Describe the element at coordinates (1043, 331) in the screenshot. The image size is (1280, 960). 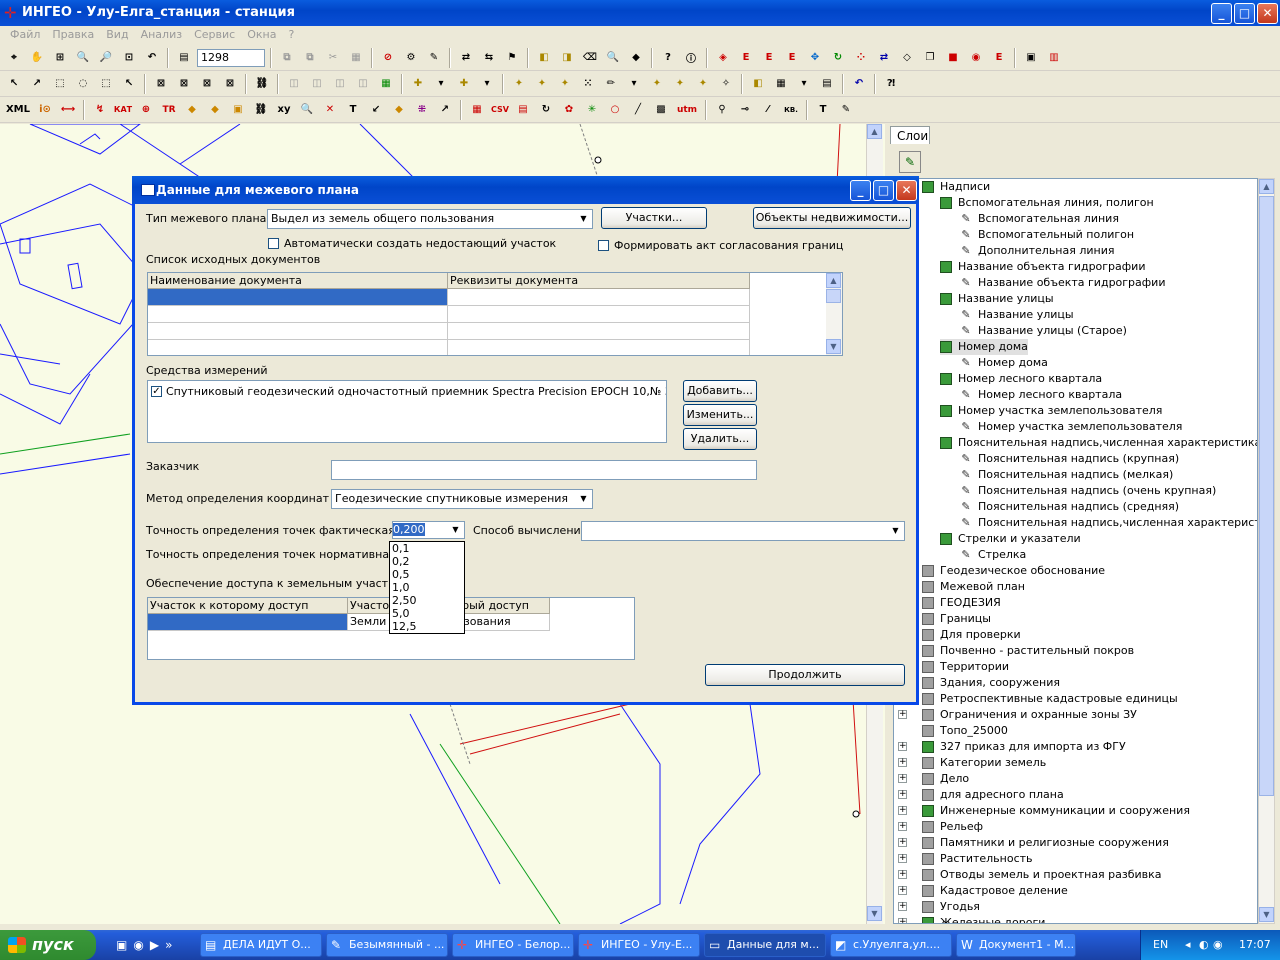
I see `layer-item: ✎ Название улицы (Старое)` at that location.